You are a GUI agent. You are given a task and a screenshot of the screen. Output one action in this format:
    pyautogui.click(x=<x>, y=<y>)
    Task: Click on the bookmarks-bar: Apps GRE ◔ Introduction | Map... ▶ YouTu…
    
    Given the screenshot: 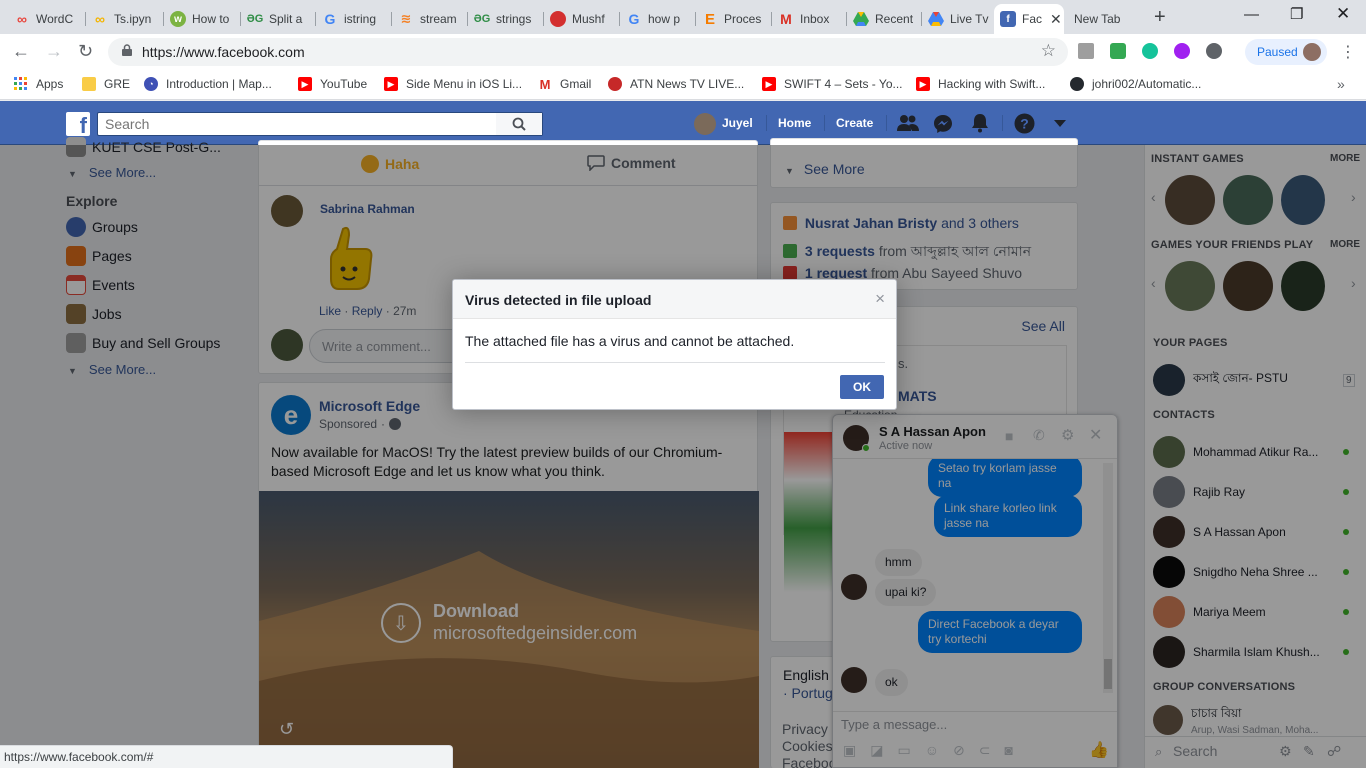 What is the action you would take?
    pyautogui.click(x=683, y=85)
    